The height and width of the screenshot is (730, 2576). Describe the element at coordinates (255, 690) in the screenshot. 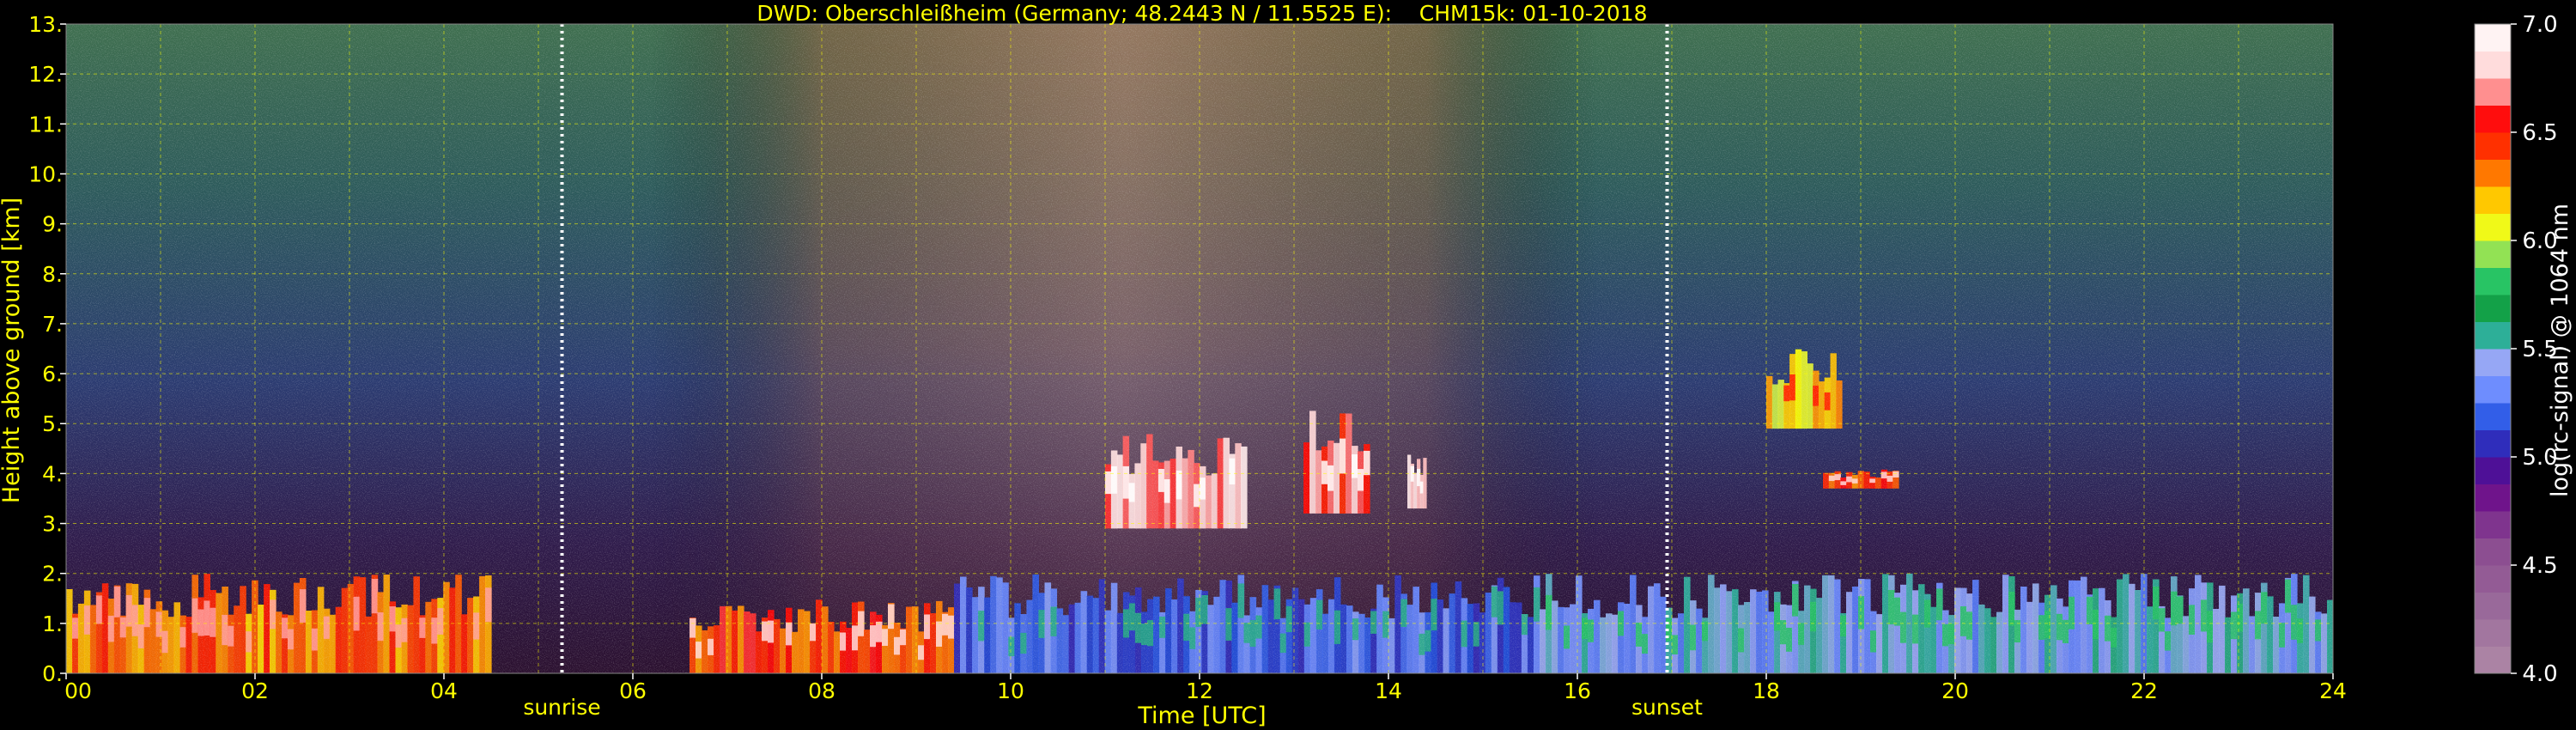

I see `x-tick-label: 02` at that location.